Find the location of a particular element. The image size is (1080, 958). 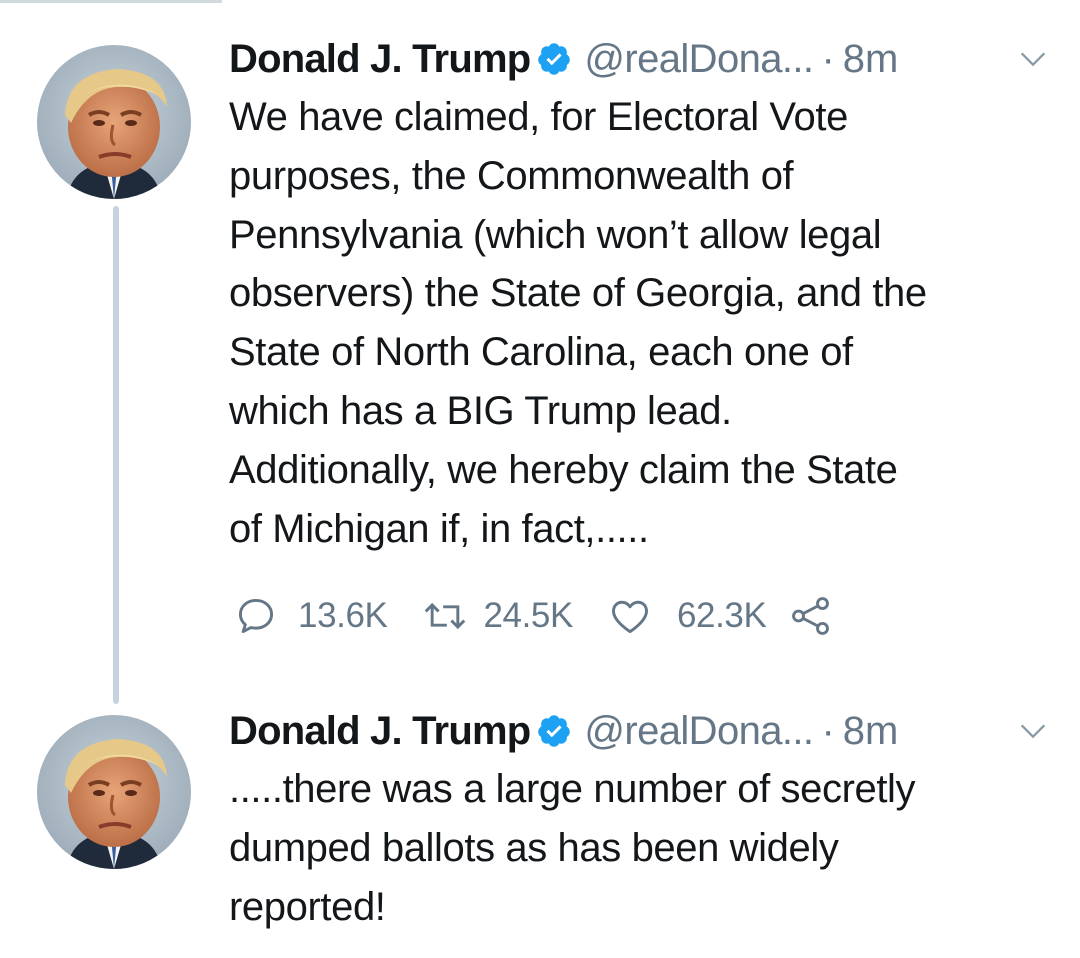

tweet-actions: 13.6K 24.5K 62.3K is located at coordinates (534, 616).